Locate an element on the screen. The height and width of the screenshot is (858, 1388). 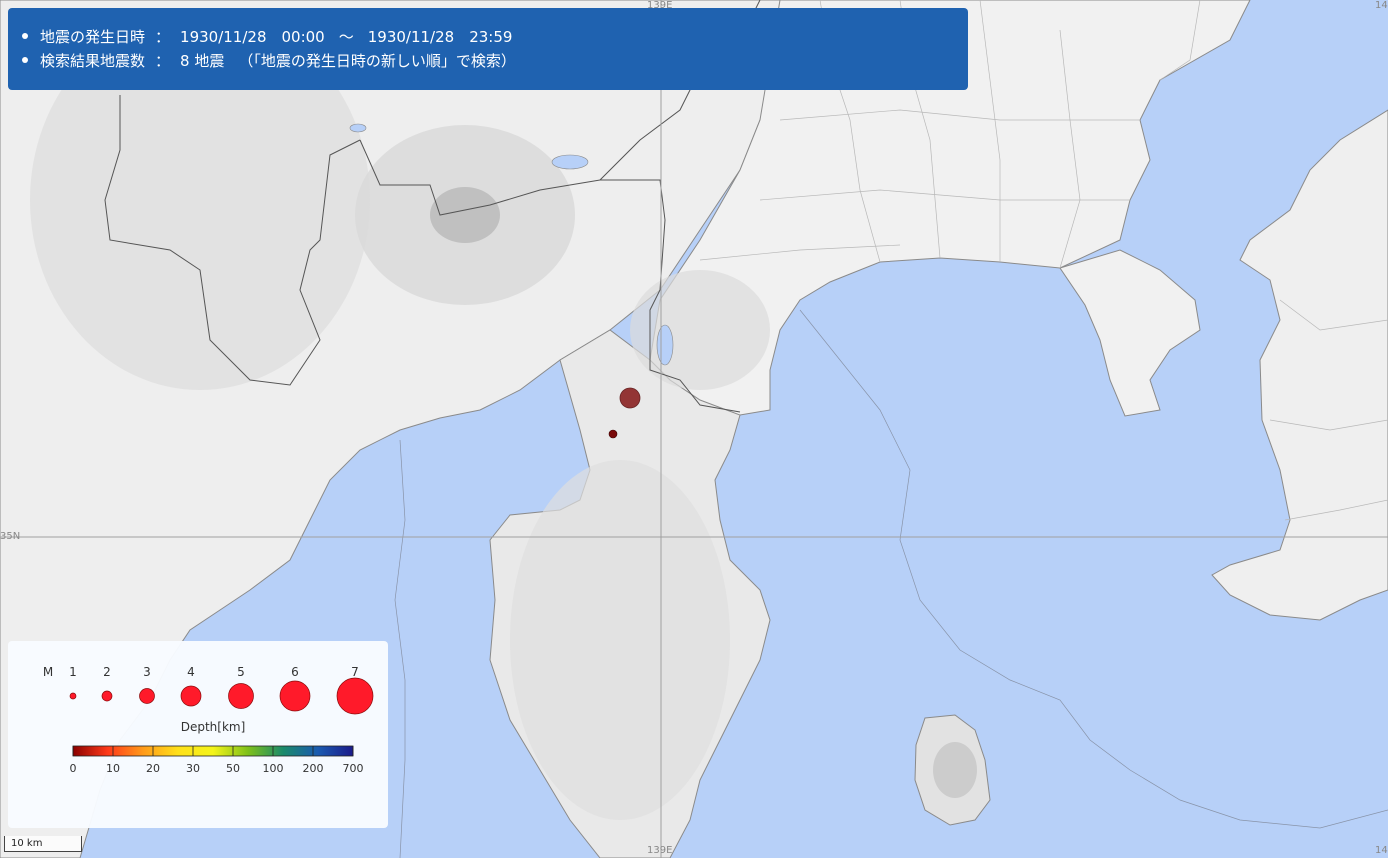
land-miura is located at coordinates (1130, 333).